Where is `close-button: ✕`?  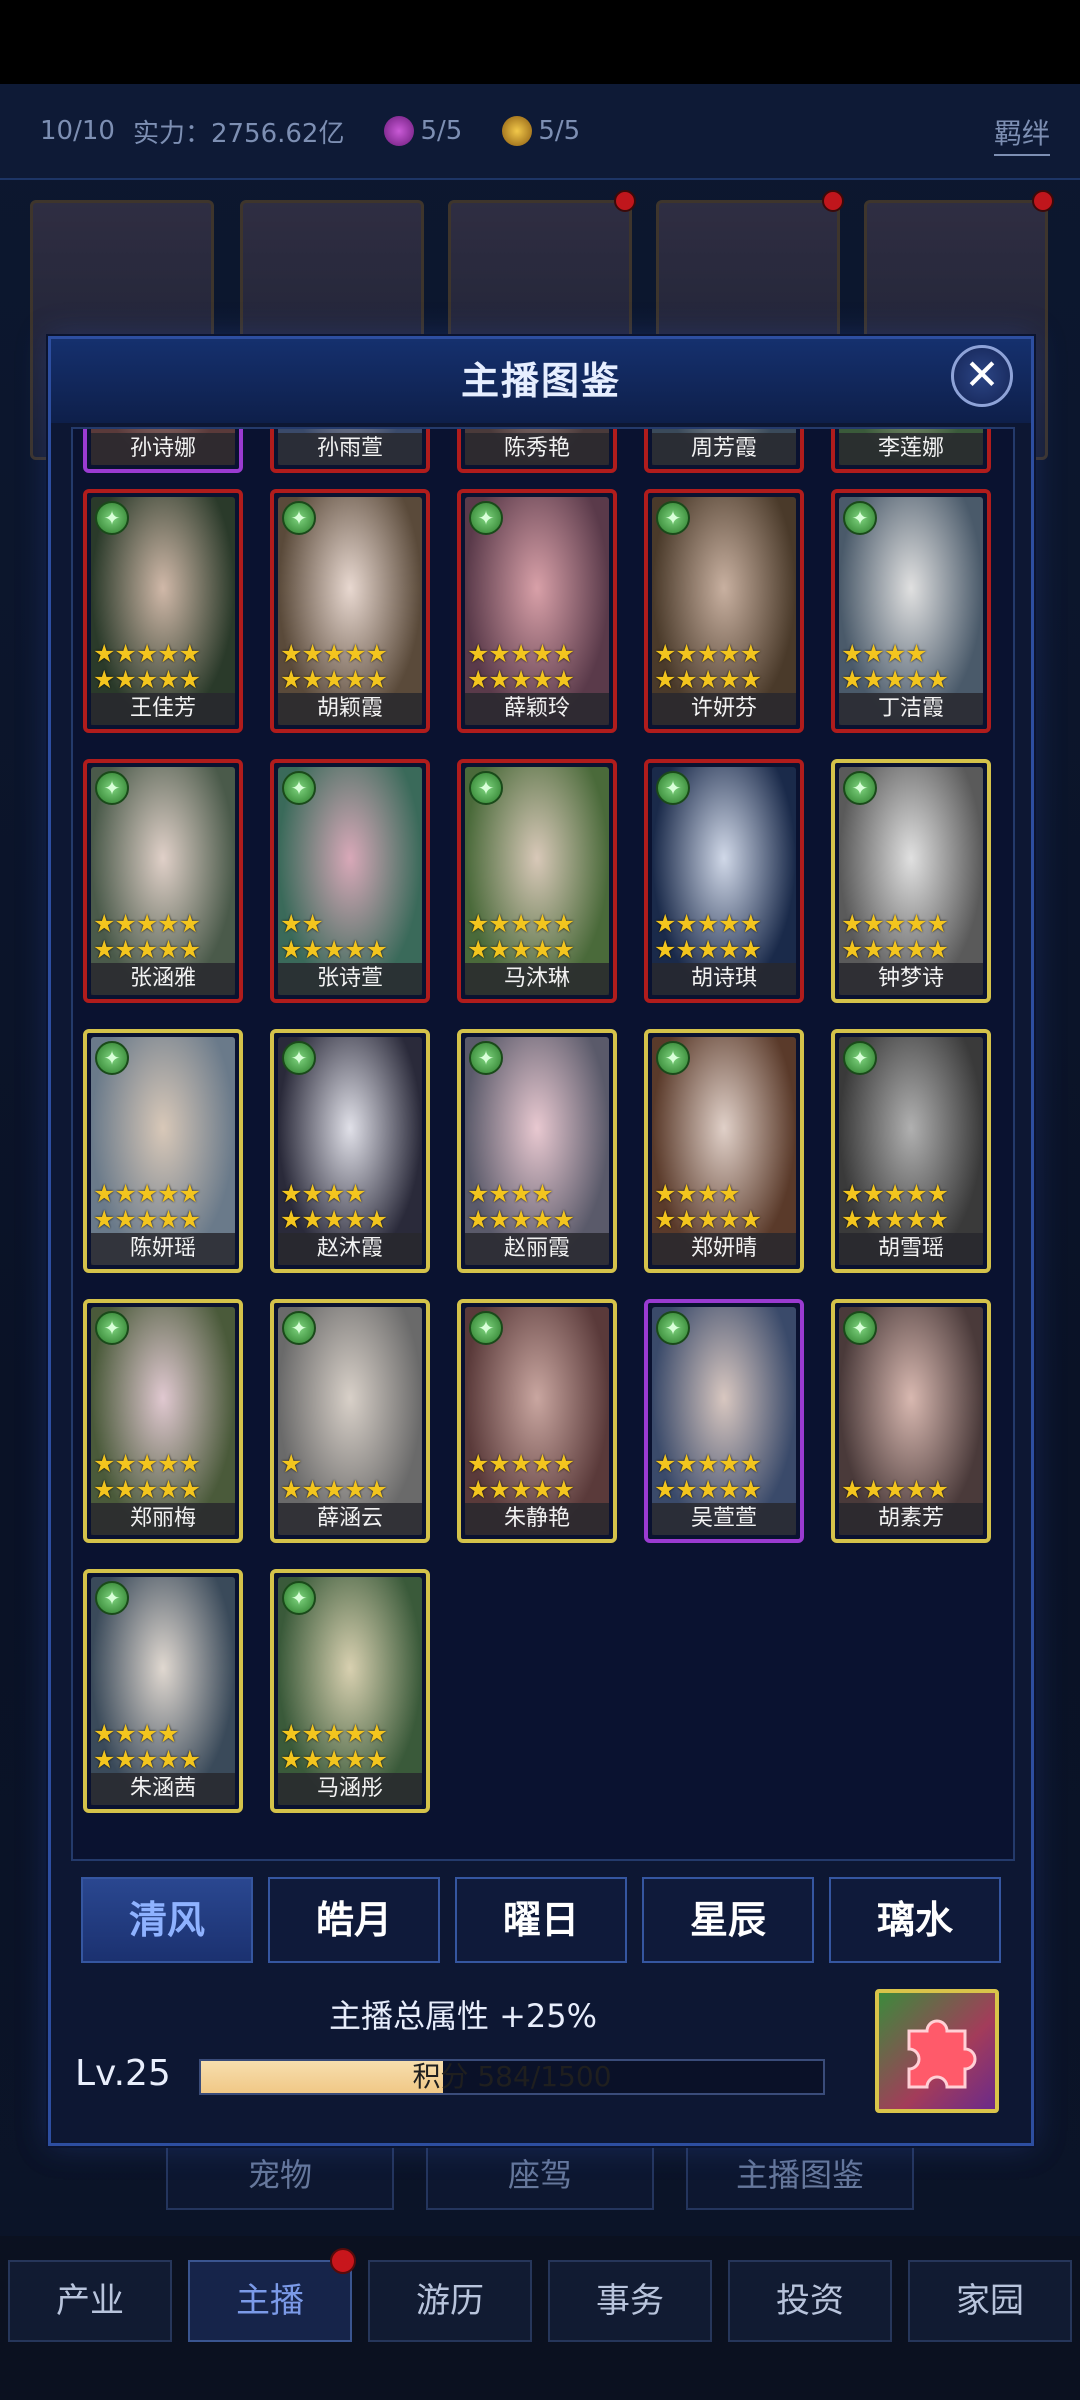
close-button: ✕ is located at coordinates (982, 376).